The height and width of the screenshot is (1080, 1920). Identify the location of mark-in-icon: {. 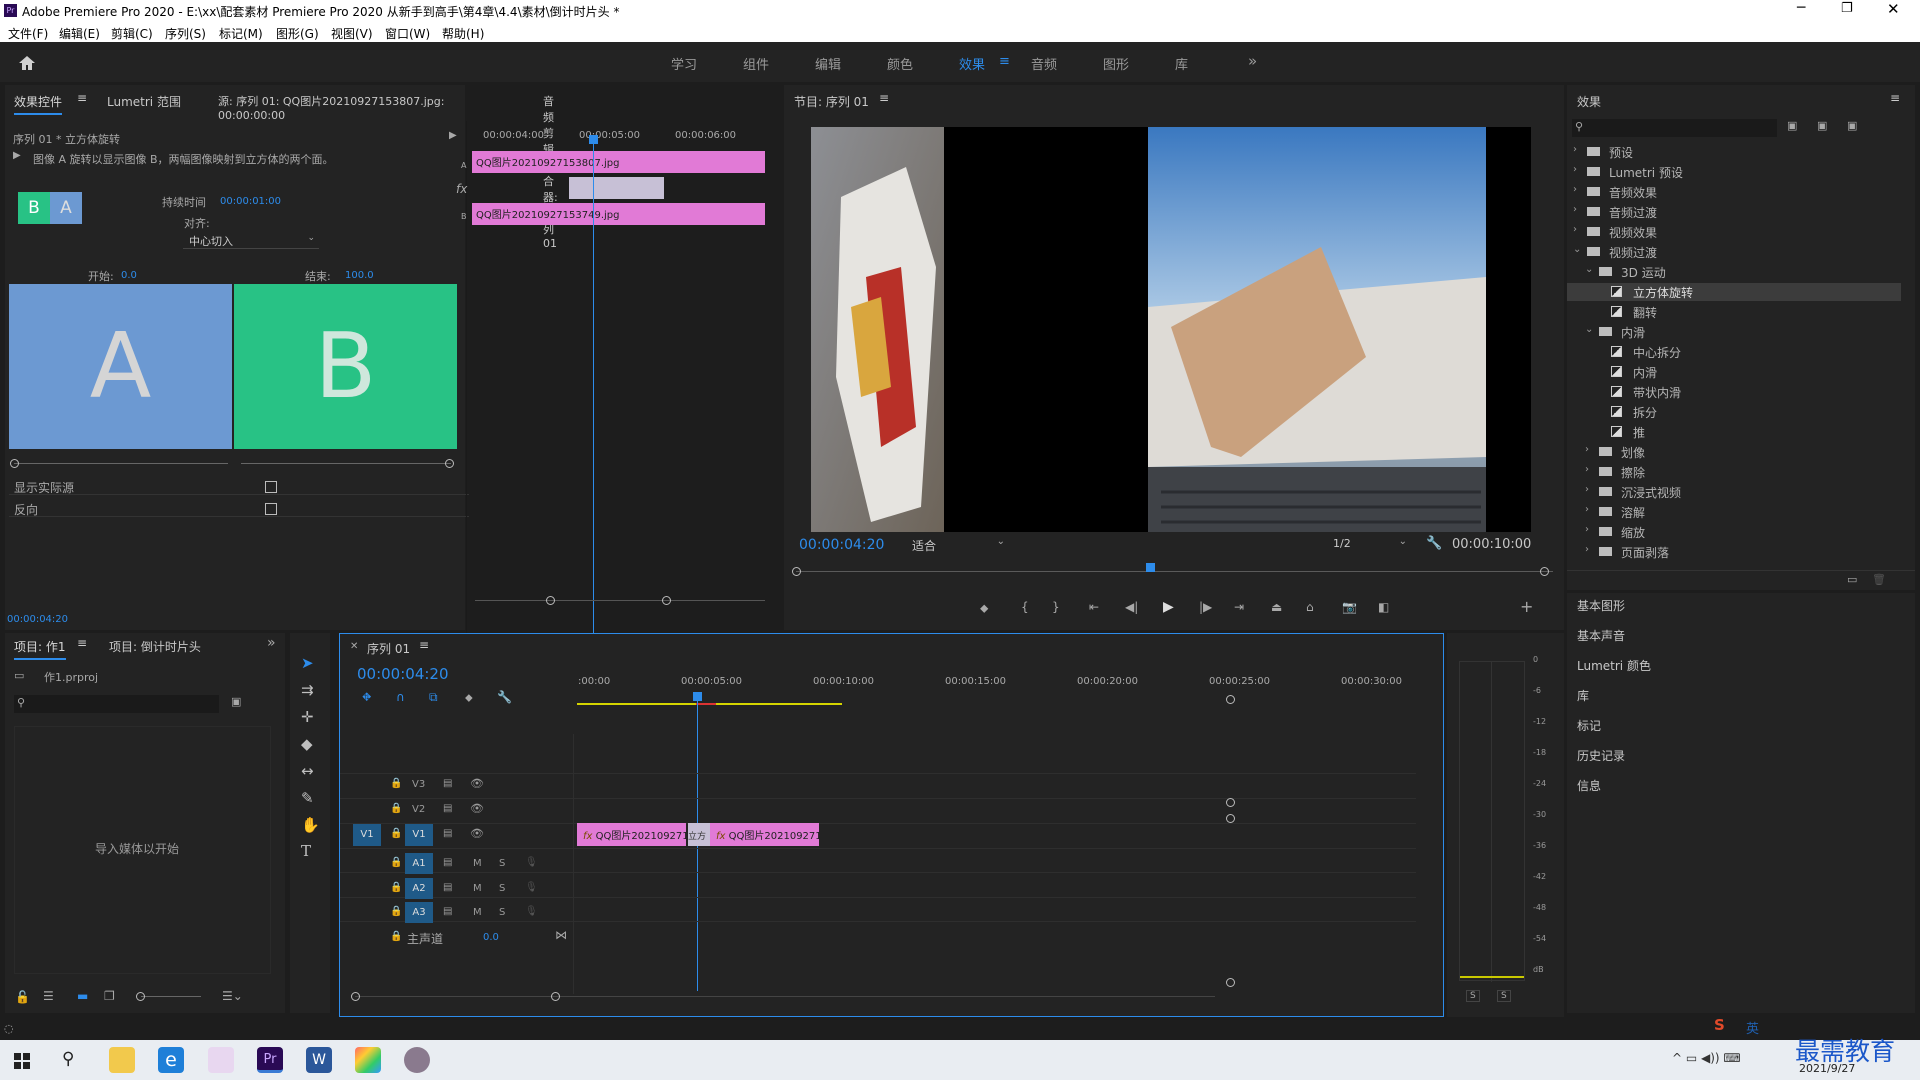
(1025, 607).